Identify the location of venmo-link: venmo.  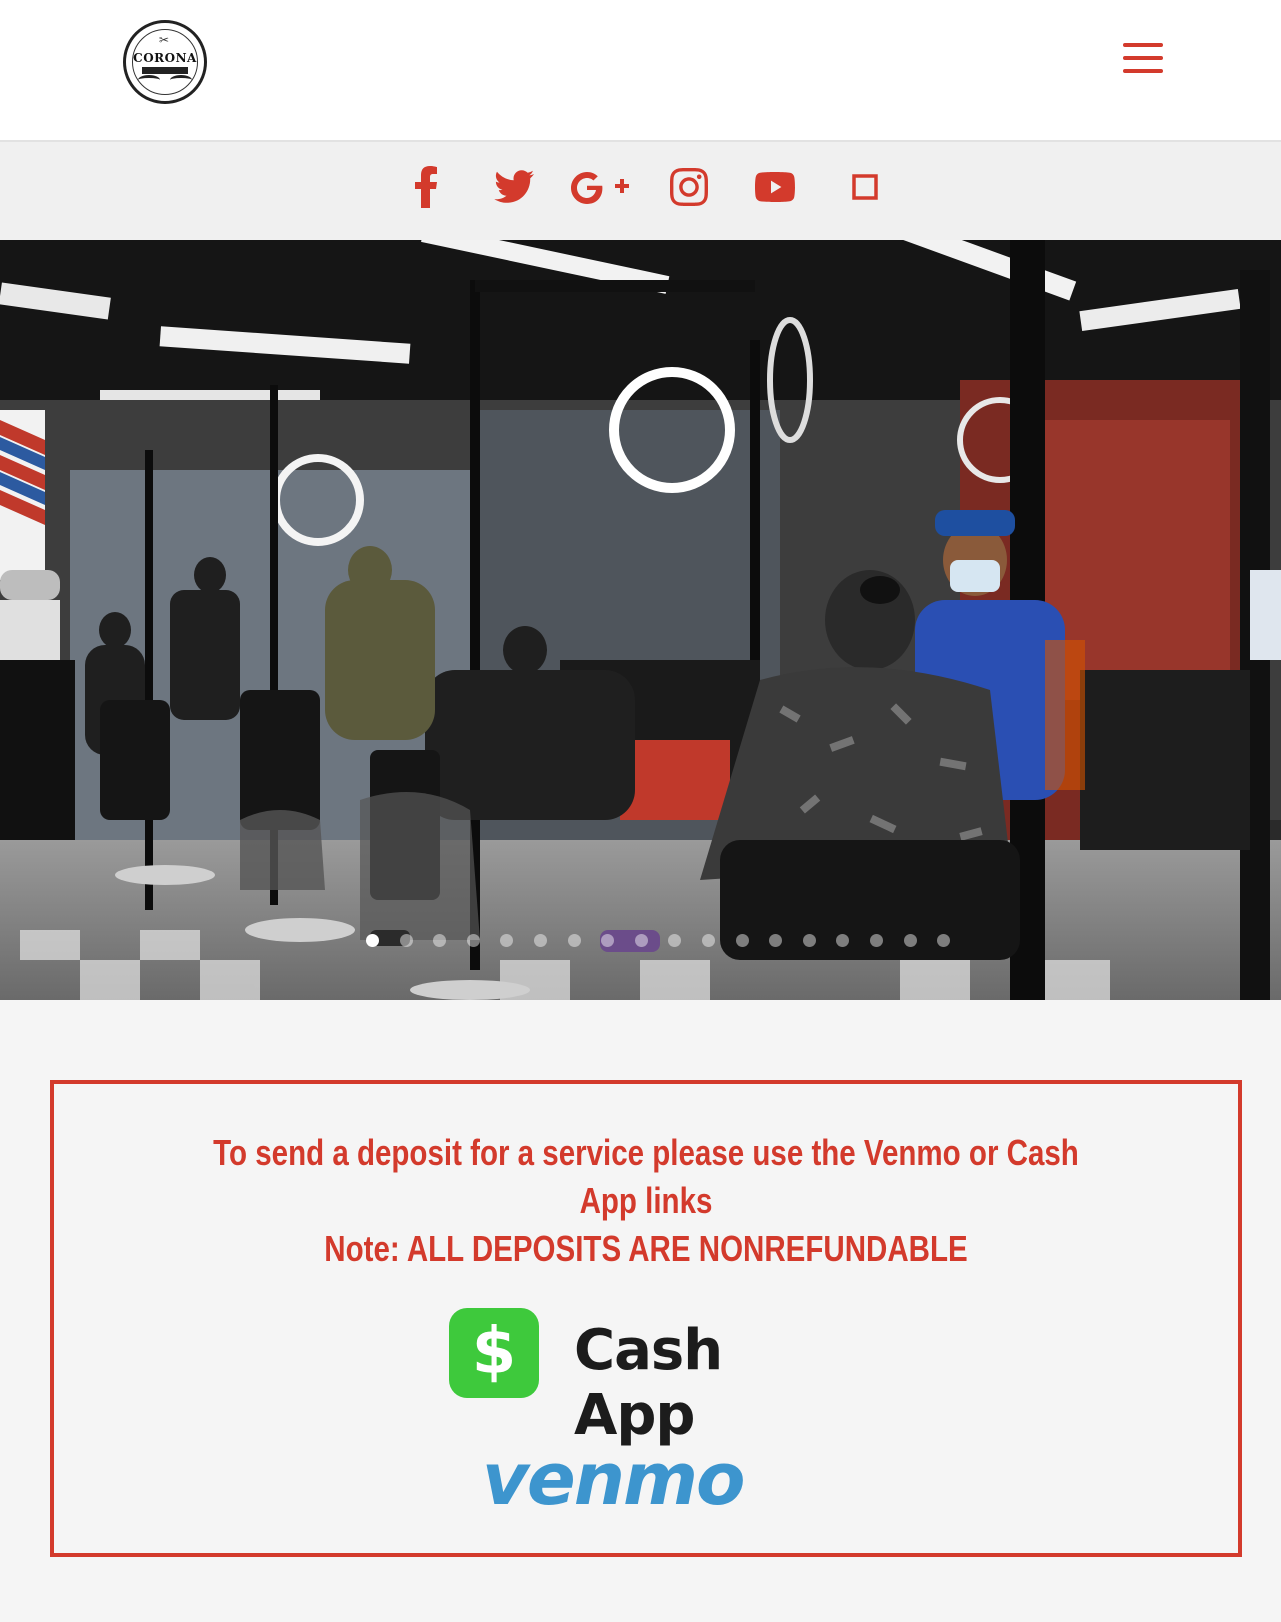
(634, 1479).